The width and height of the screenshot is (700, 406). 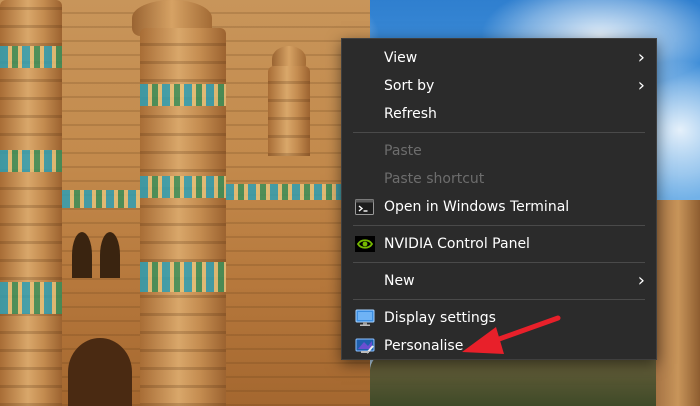 I want to click on menu-item-label: Personalise, so click(x=424, y=346).